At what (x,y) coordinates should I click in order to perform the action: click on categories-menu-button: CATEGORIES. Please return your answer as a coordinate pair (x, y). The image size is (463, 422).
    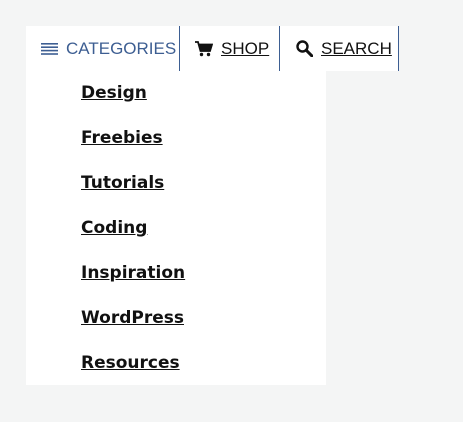
    Looking at the image, I should click on (103, 48).